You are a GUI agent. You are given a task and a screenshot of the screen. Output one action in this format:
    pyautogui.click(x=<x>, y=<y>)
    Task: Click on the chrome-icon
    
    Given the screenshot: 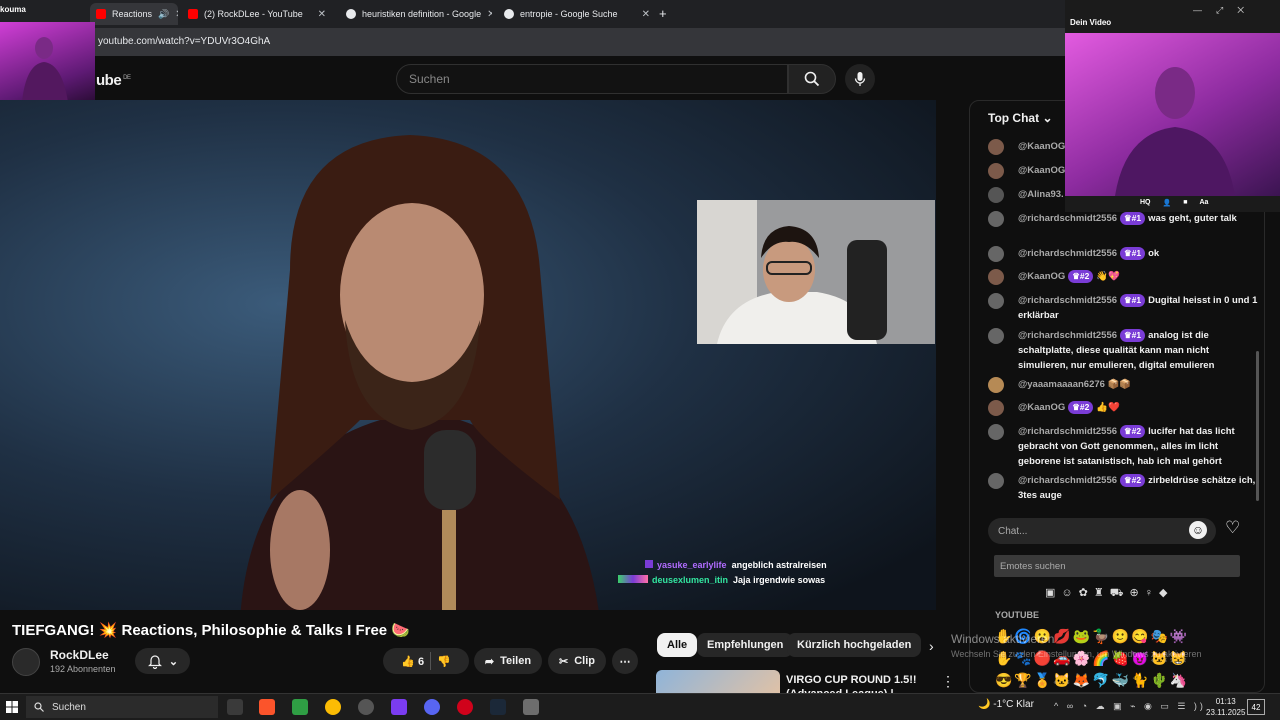 What is the action you would take?
    pyautogui.click(x=333, y=707)
    